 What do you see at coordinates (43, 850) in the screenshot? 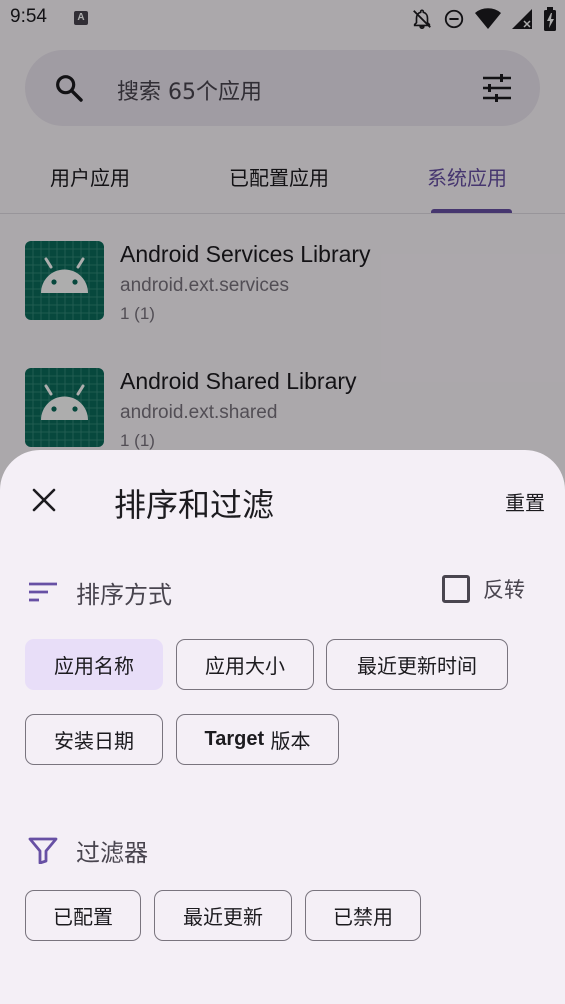
I see `filter-icon` at bounding box center [43, 850].